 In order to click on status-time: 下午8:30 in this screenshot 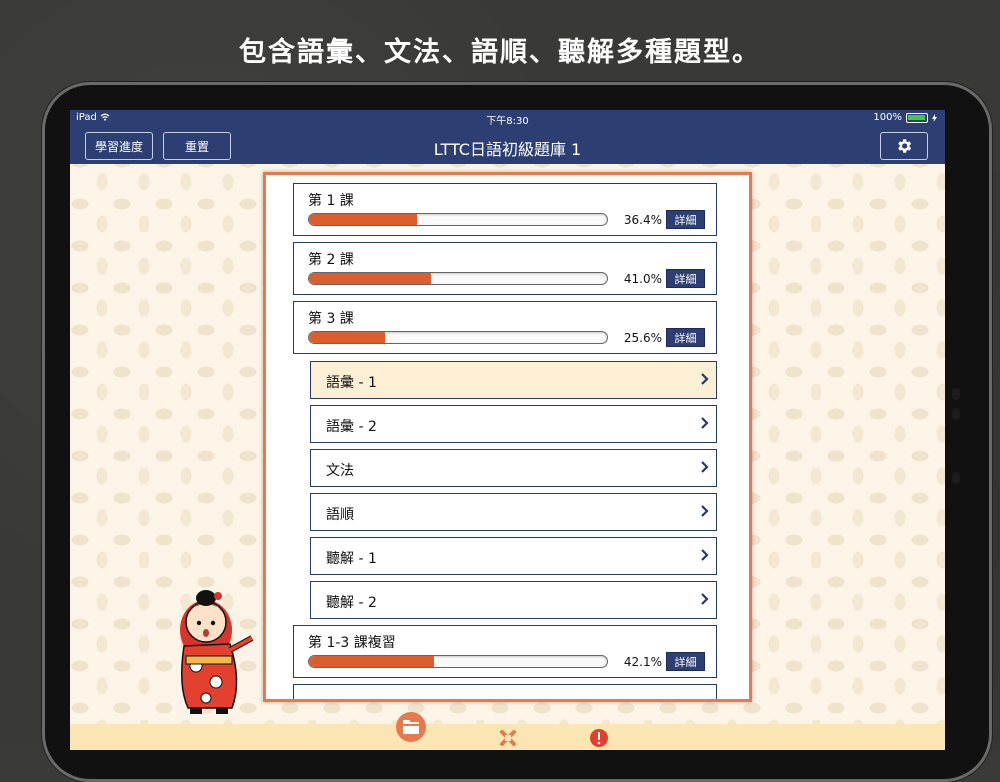, I will do `click(507, 121)`.